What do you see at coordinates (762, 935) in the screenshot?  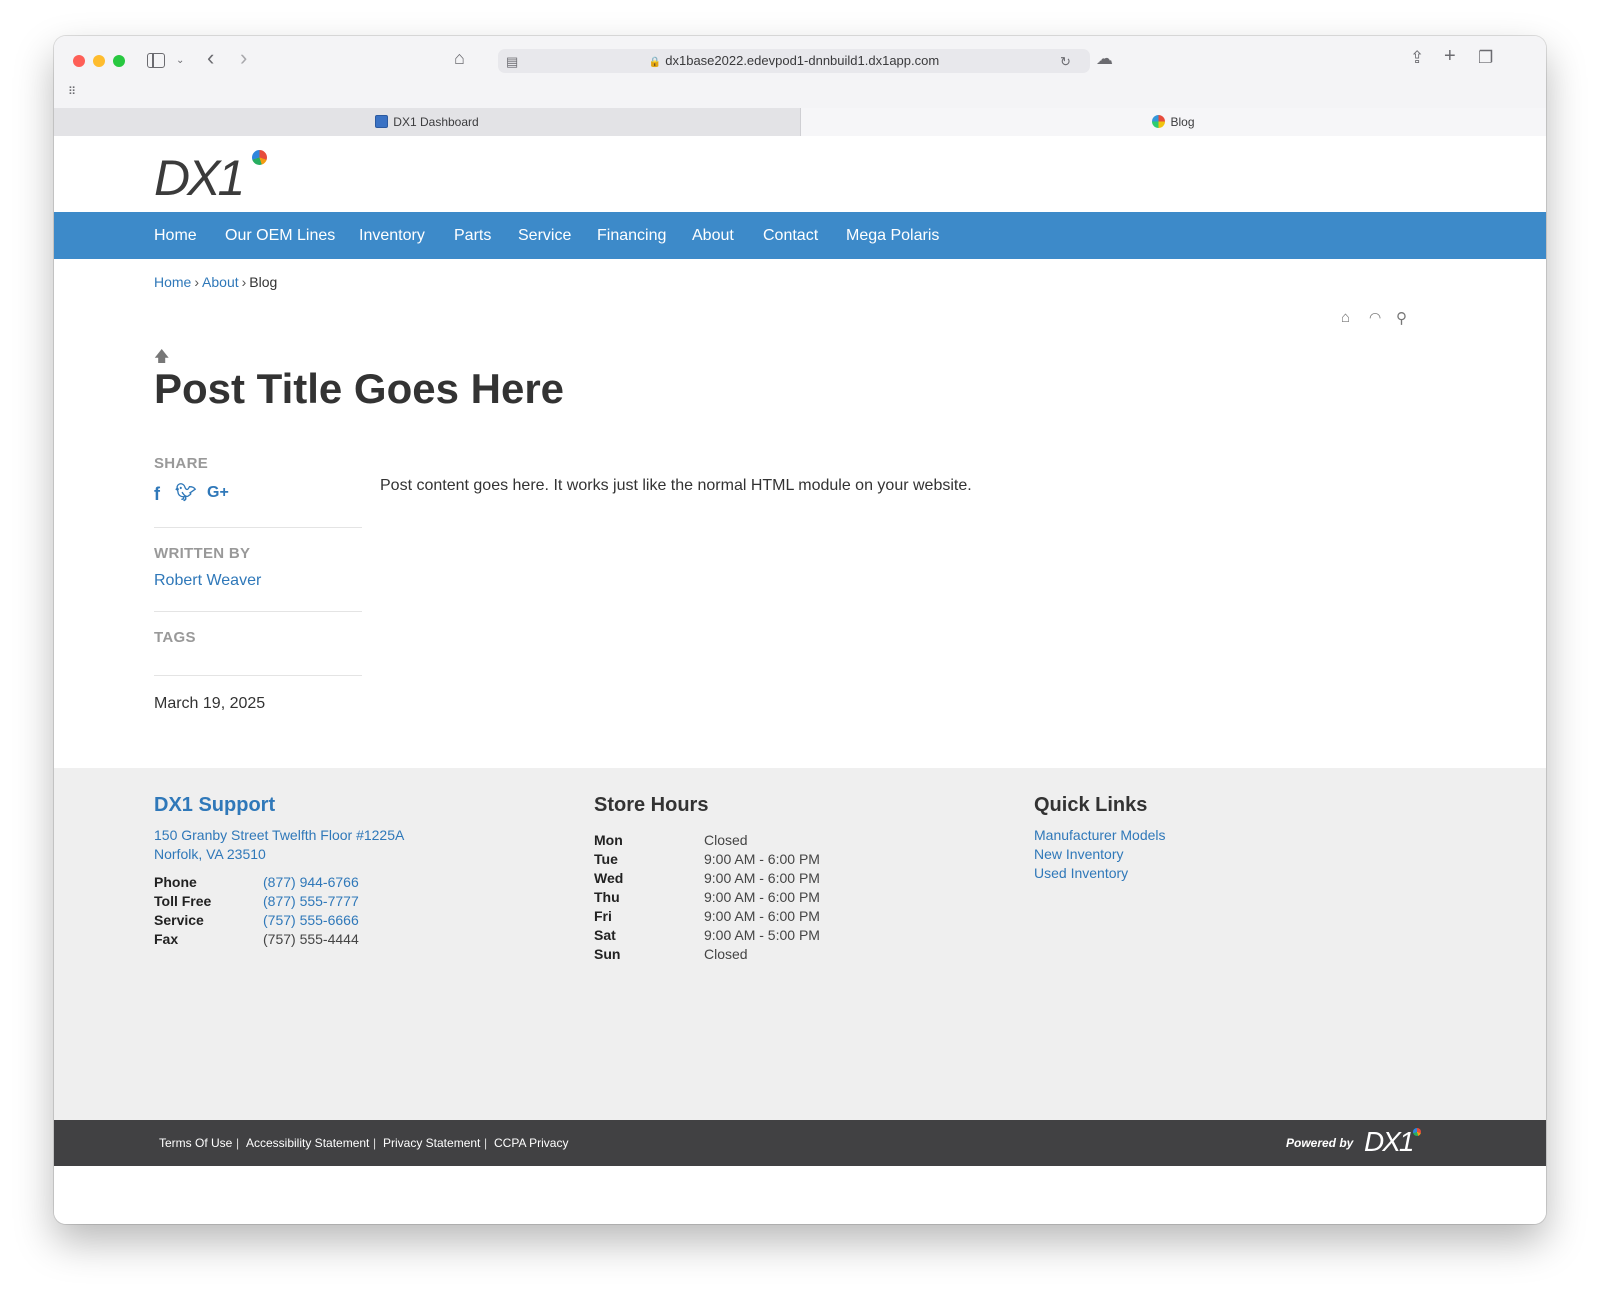 I see `hours-time: 9:00 AM - 5:00 PM` at bounding box center [762, 935].